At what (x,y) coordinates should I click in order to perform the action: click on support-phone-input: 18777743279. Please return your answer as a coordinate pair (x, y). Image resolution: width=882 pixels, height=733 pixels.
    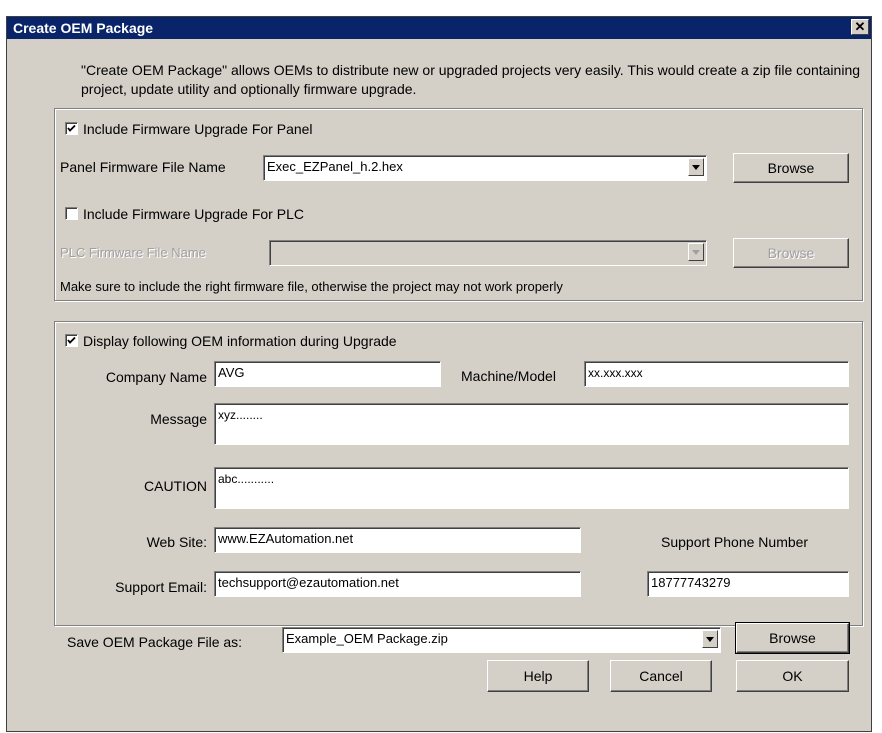
    Looking at the image, I should click on (748, 584).